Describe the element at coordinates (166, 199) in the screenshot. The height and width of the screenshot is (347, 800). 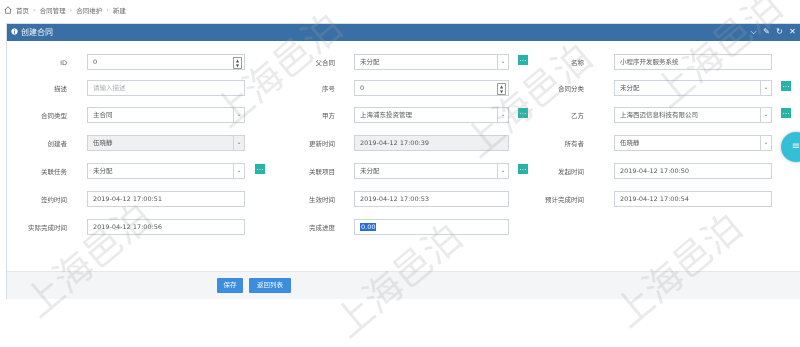
I see `sign-time-input: 2019-04-12 17:00:51` at that location.